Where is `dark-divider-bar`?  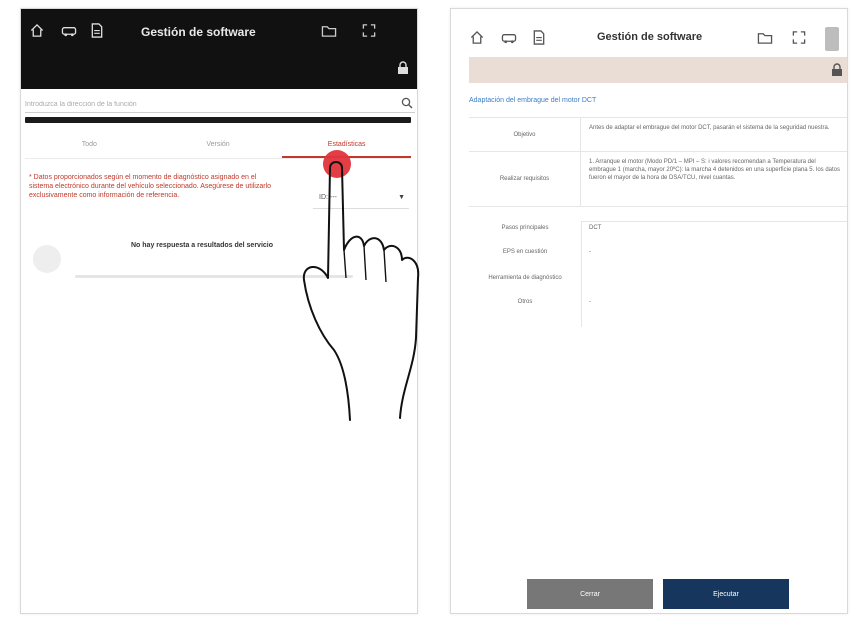
dark-divider-bar is located at coordinates (218, 120).